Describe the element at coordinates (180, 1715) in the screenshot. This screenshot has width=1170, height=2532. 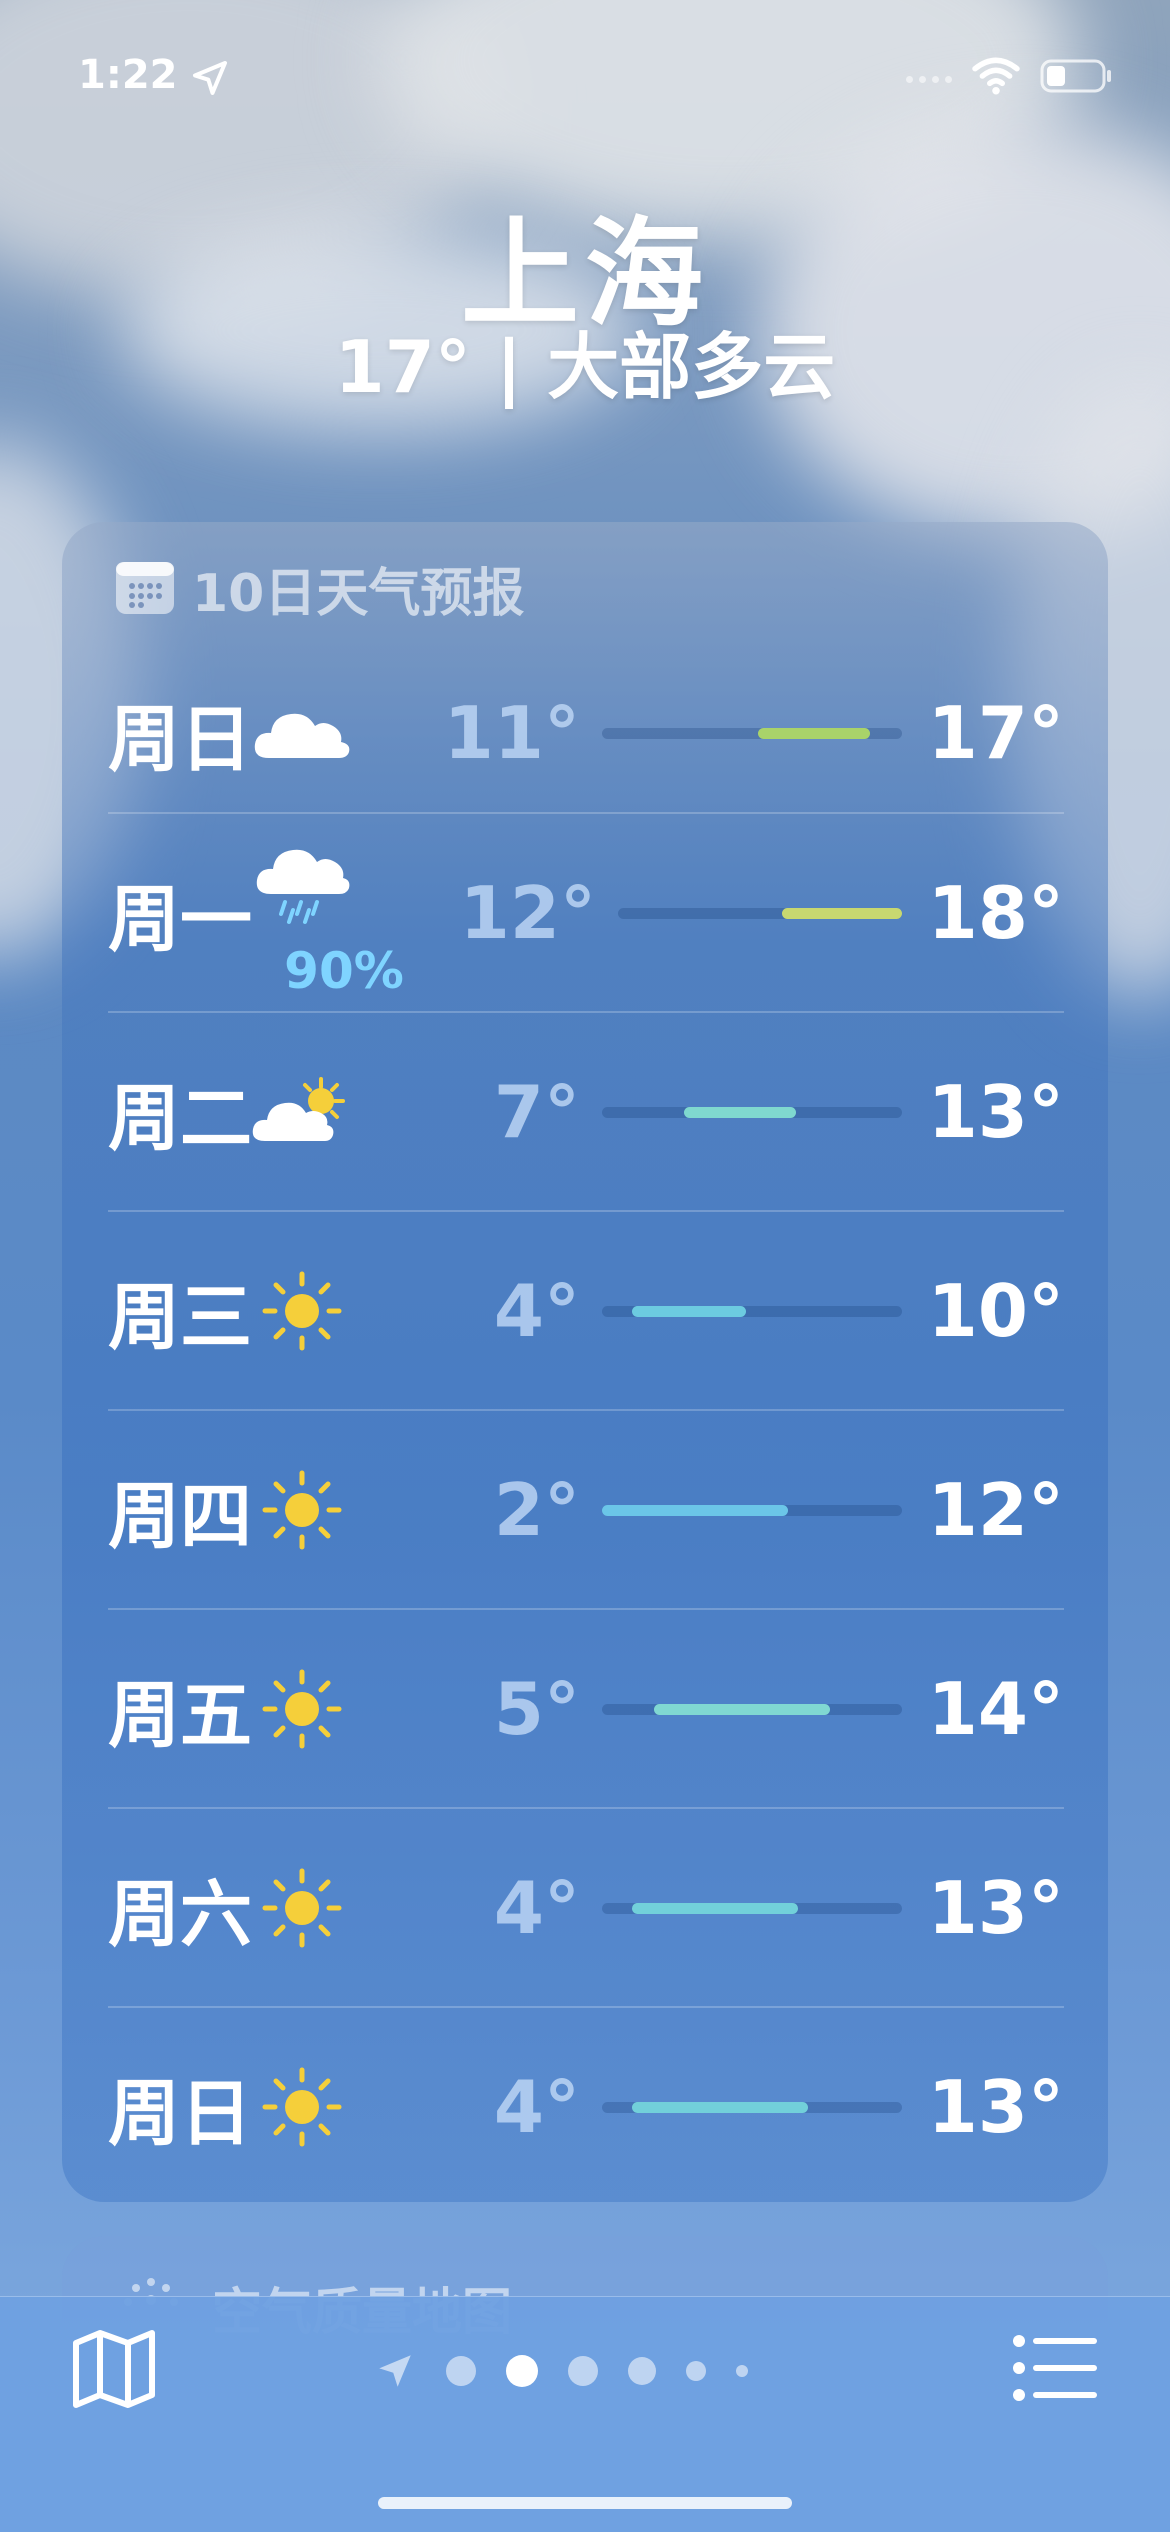
I see `forecast-day: 周五` at that location.